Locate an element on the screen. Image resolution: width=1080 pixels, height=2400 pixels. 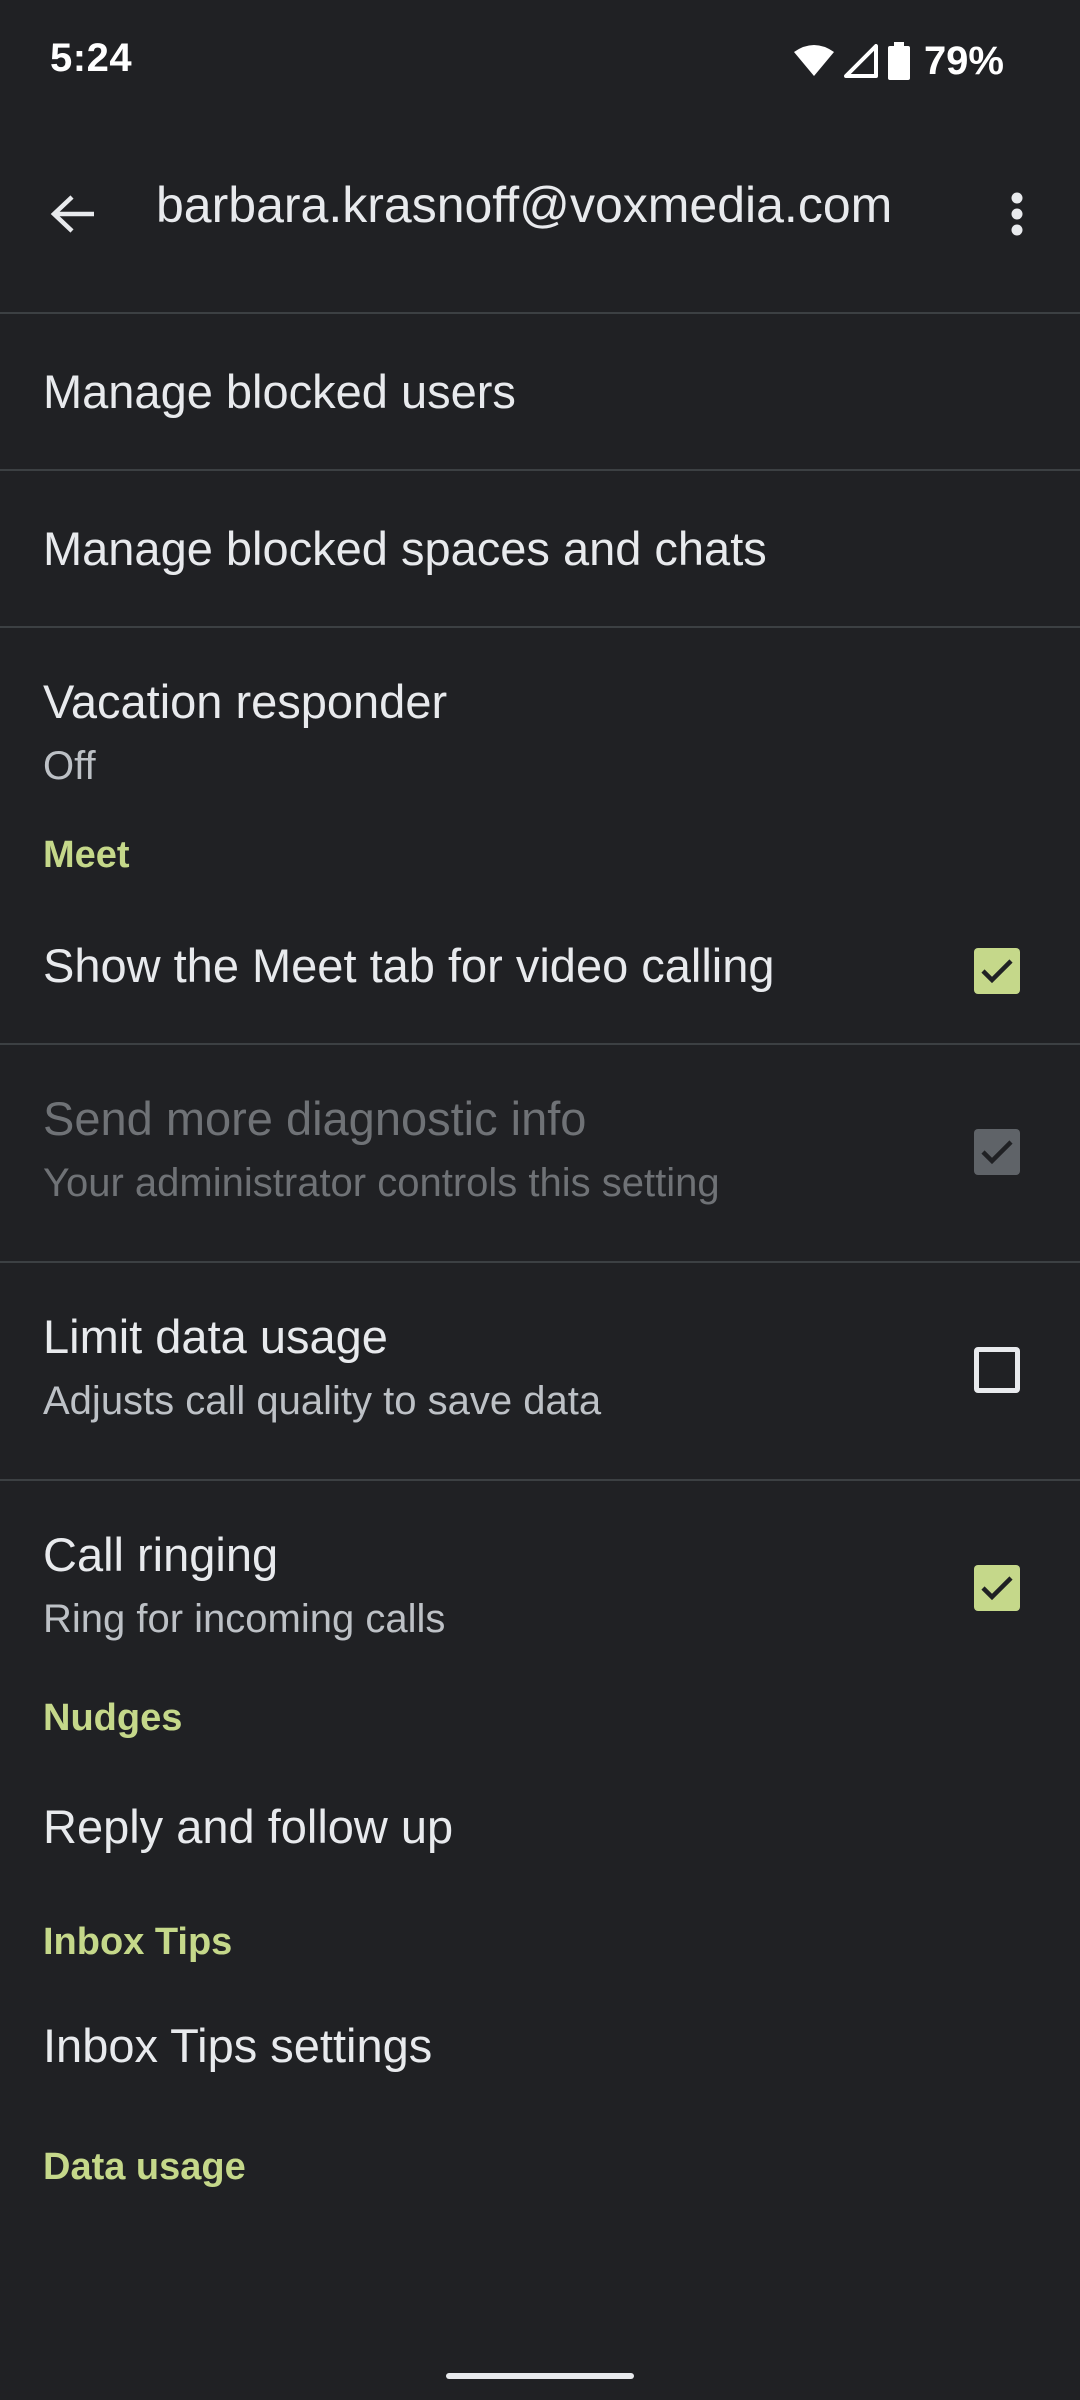
nav-bar-area is located at coordinates (540, 2365).